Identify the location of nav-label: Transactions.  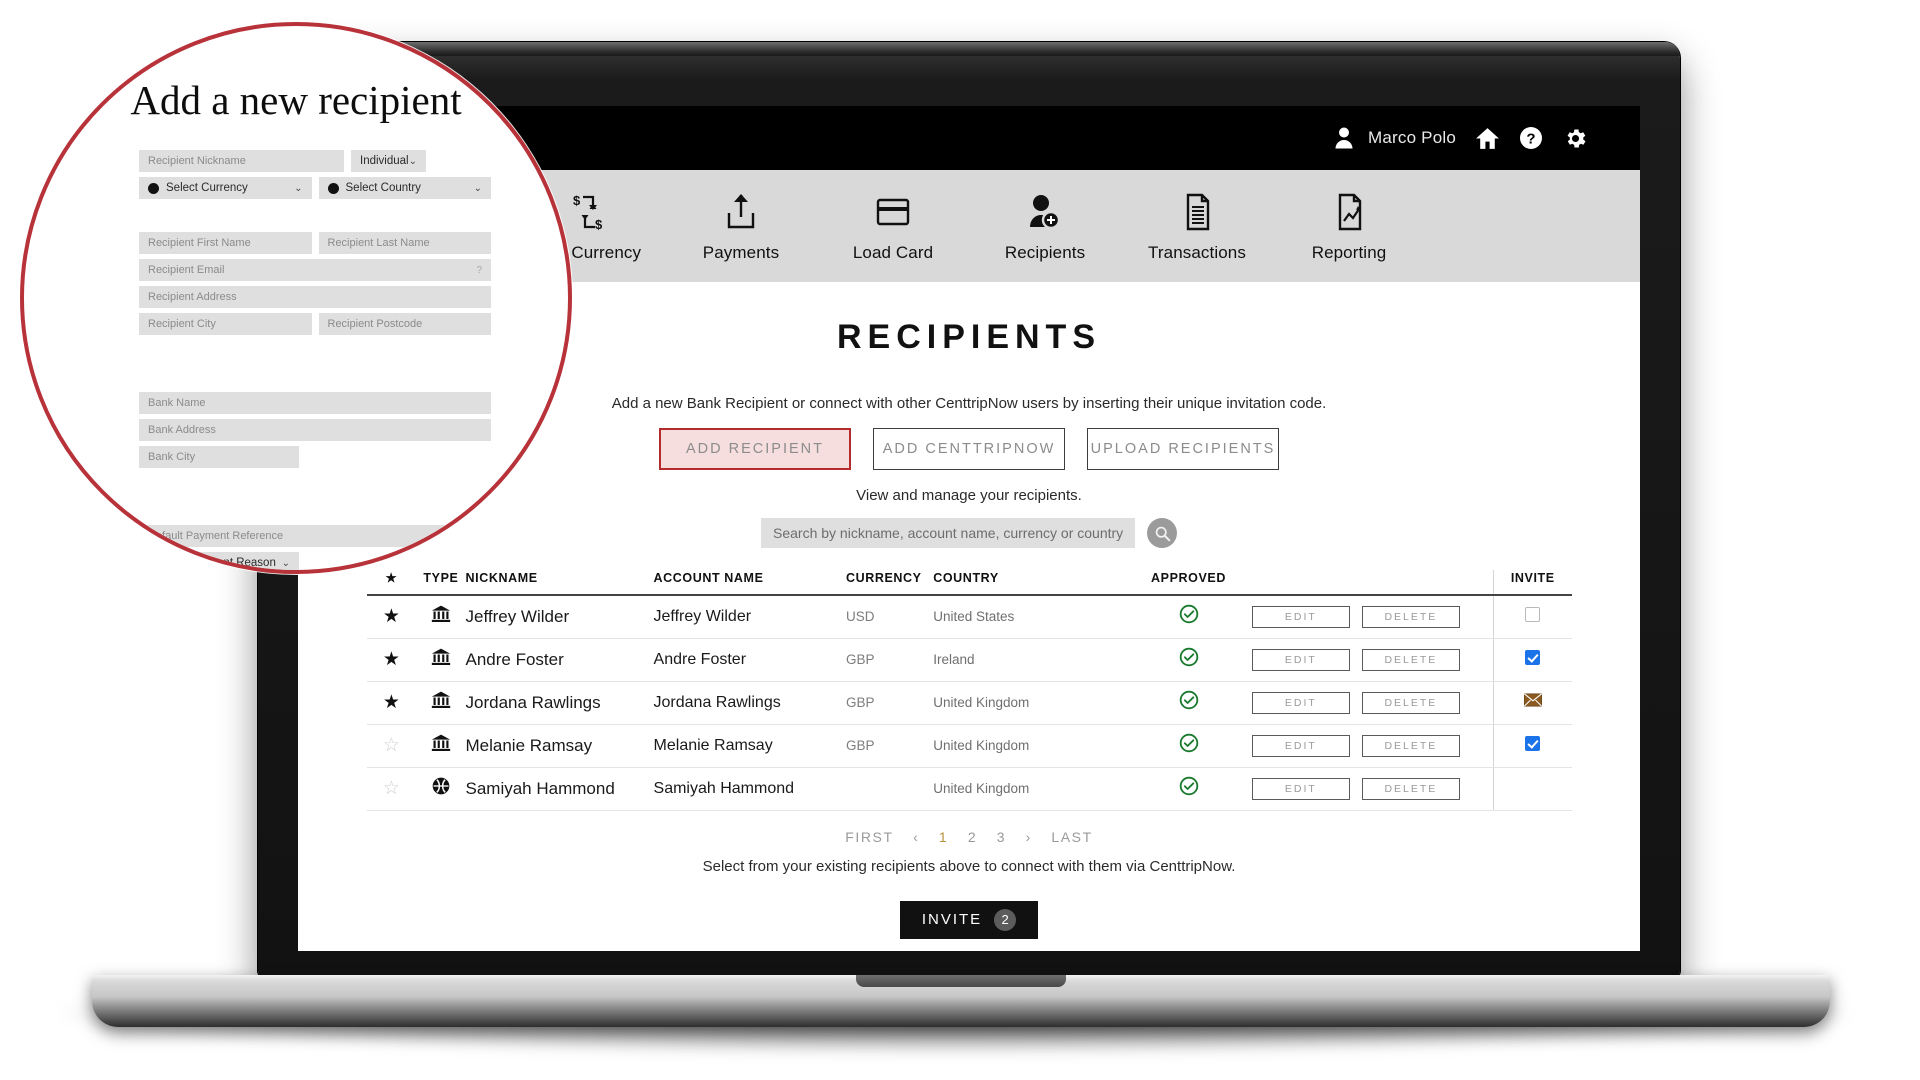
(1197, 252).